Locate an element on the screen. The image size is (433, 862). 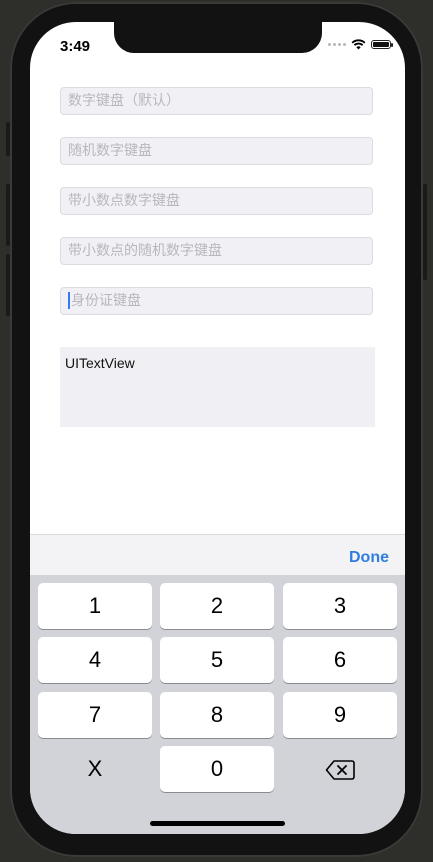
status-icons is located at coordinates (360, 44).